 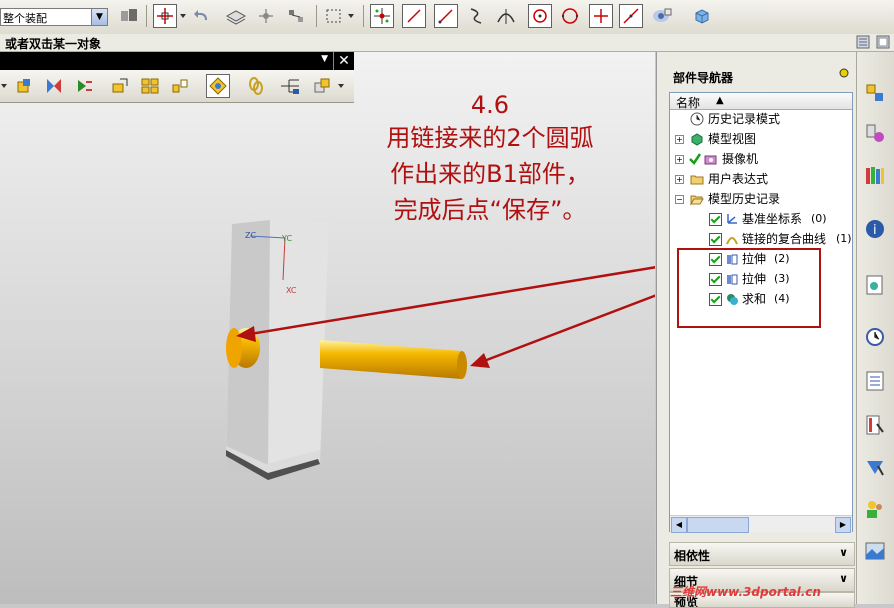 I want to click on tree-node-model-views: + 模型视图, so click(x=761, y=139).